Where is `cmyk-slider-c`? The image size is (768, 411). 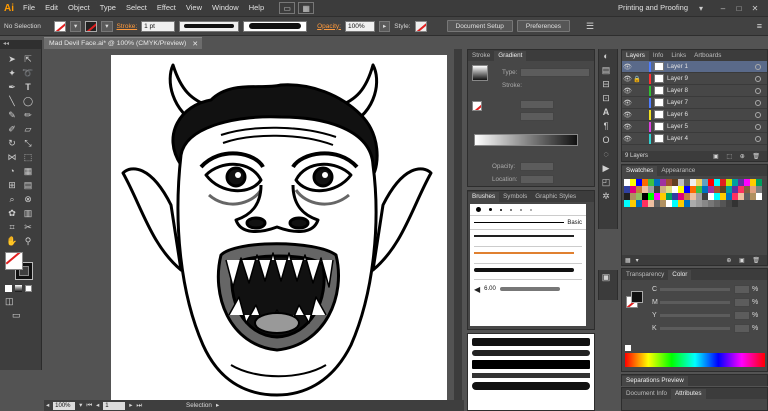
cmyk-slider-c is located at coordinates (695, 289).